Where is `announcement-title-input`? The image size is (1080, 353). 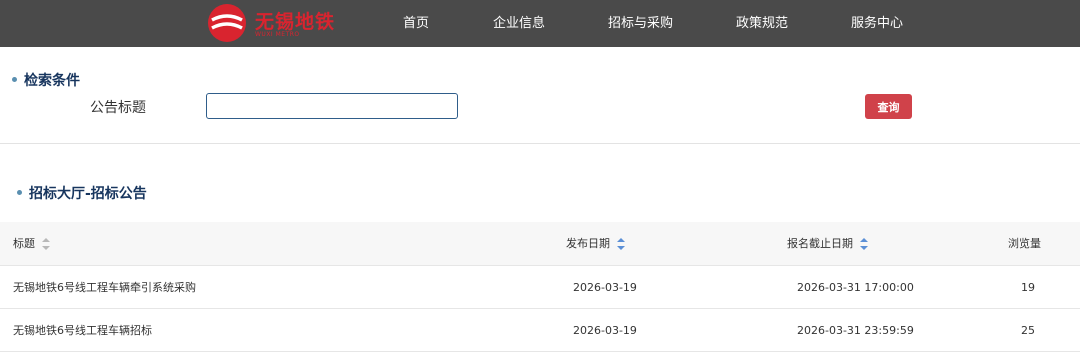 announcement-title-input is located at coordinates (332, 106).